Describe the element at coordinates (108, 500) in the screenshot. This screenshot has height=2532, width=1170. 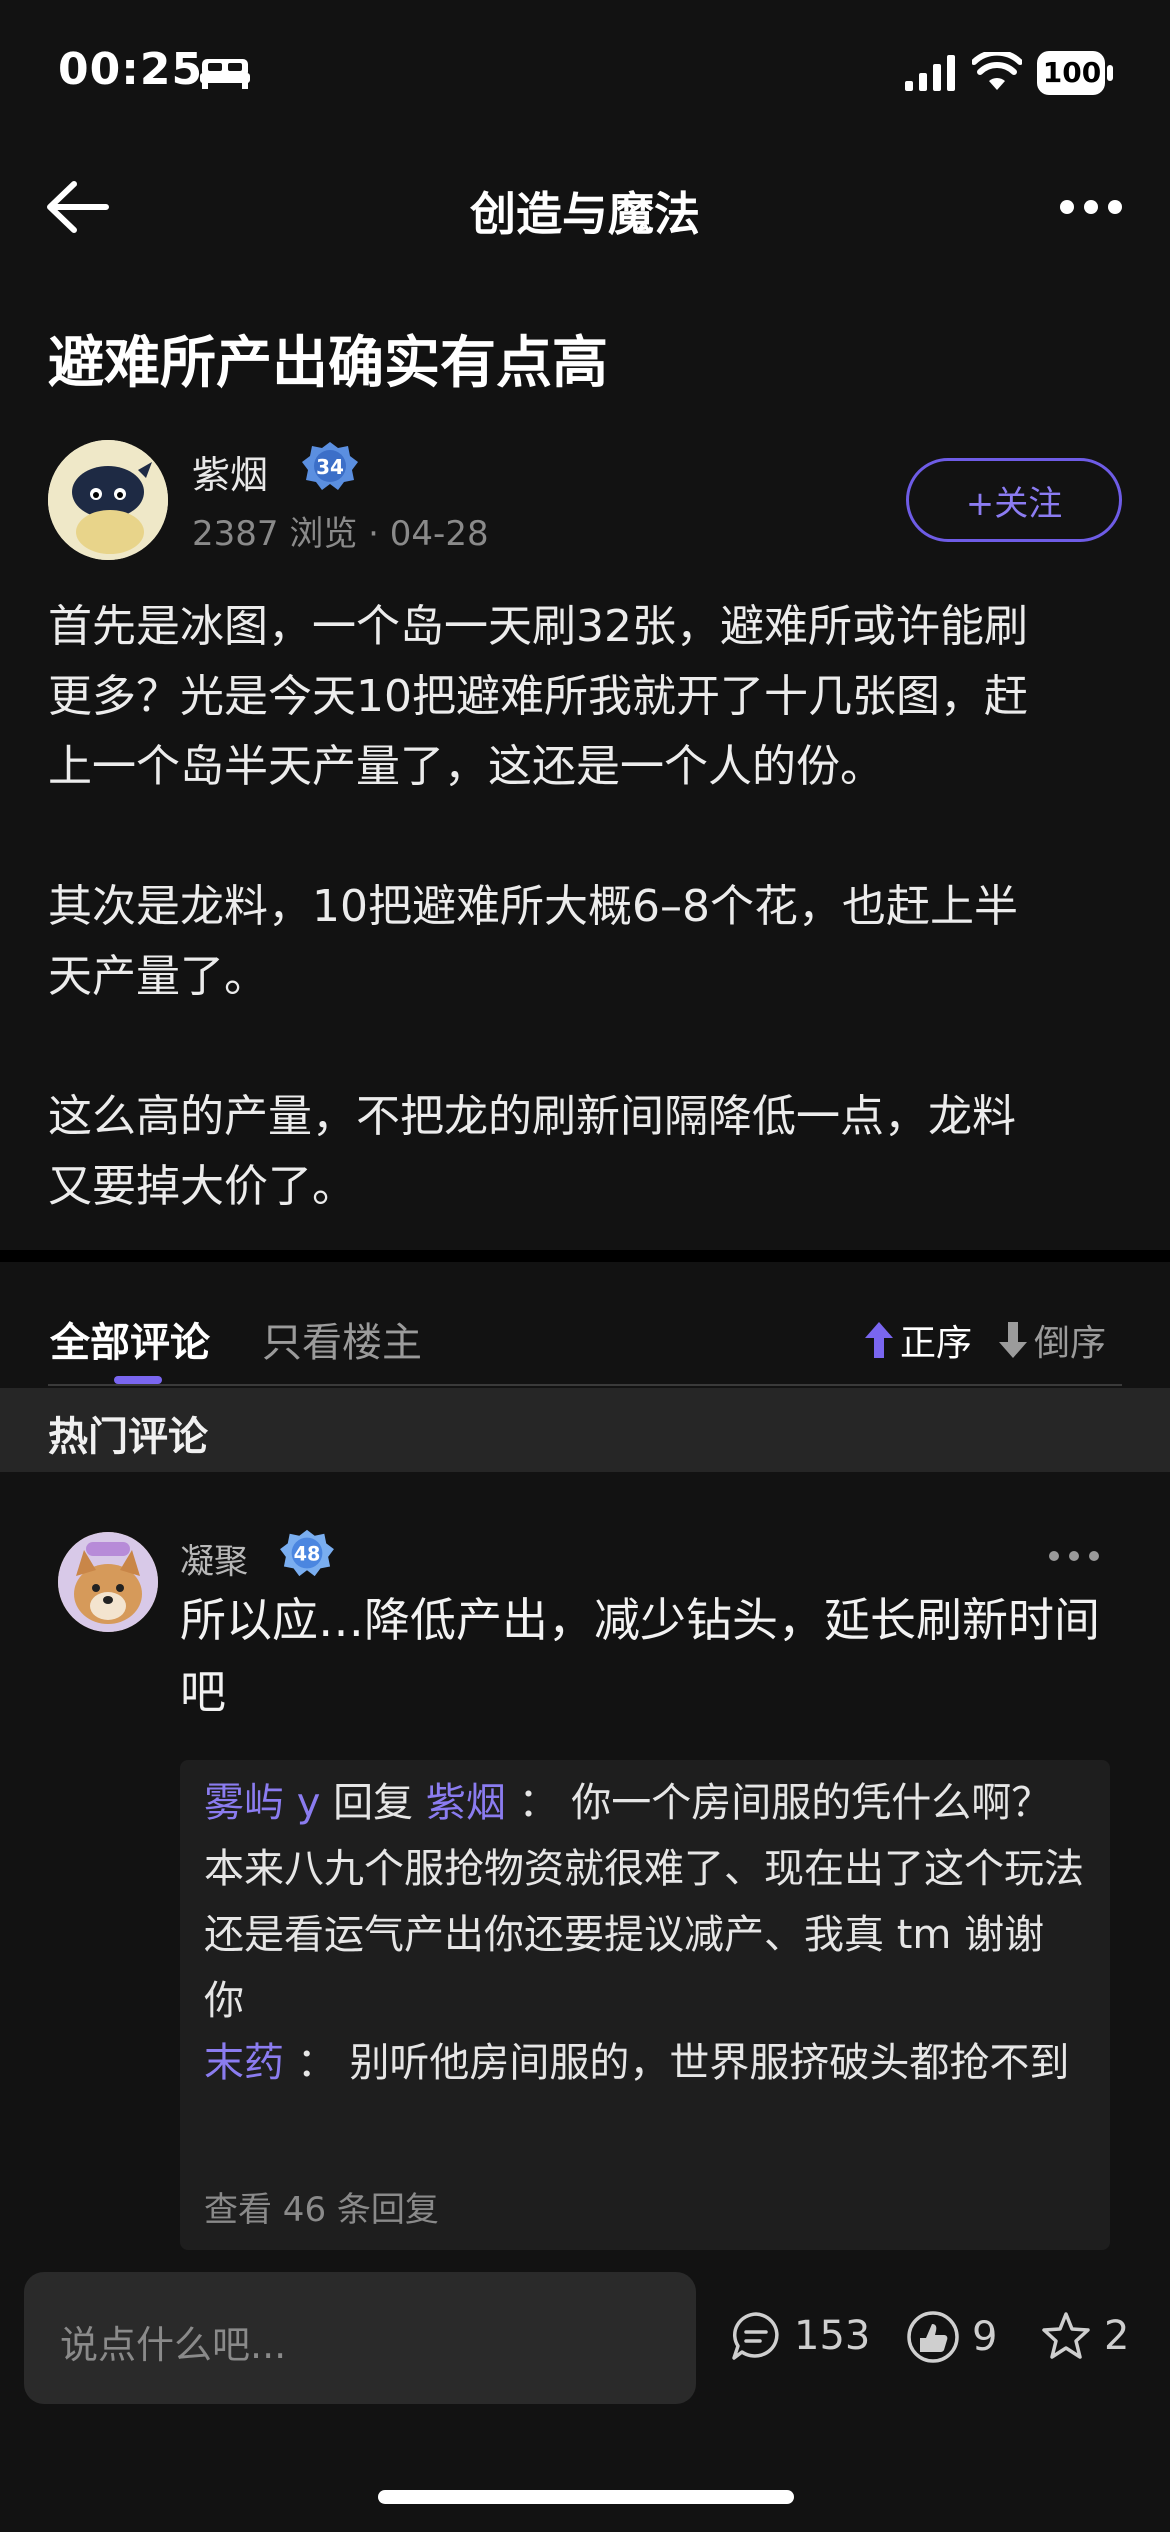
I see `avatar` at that location.